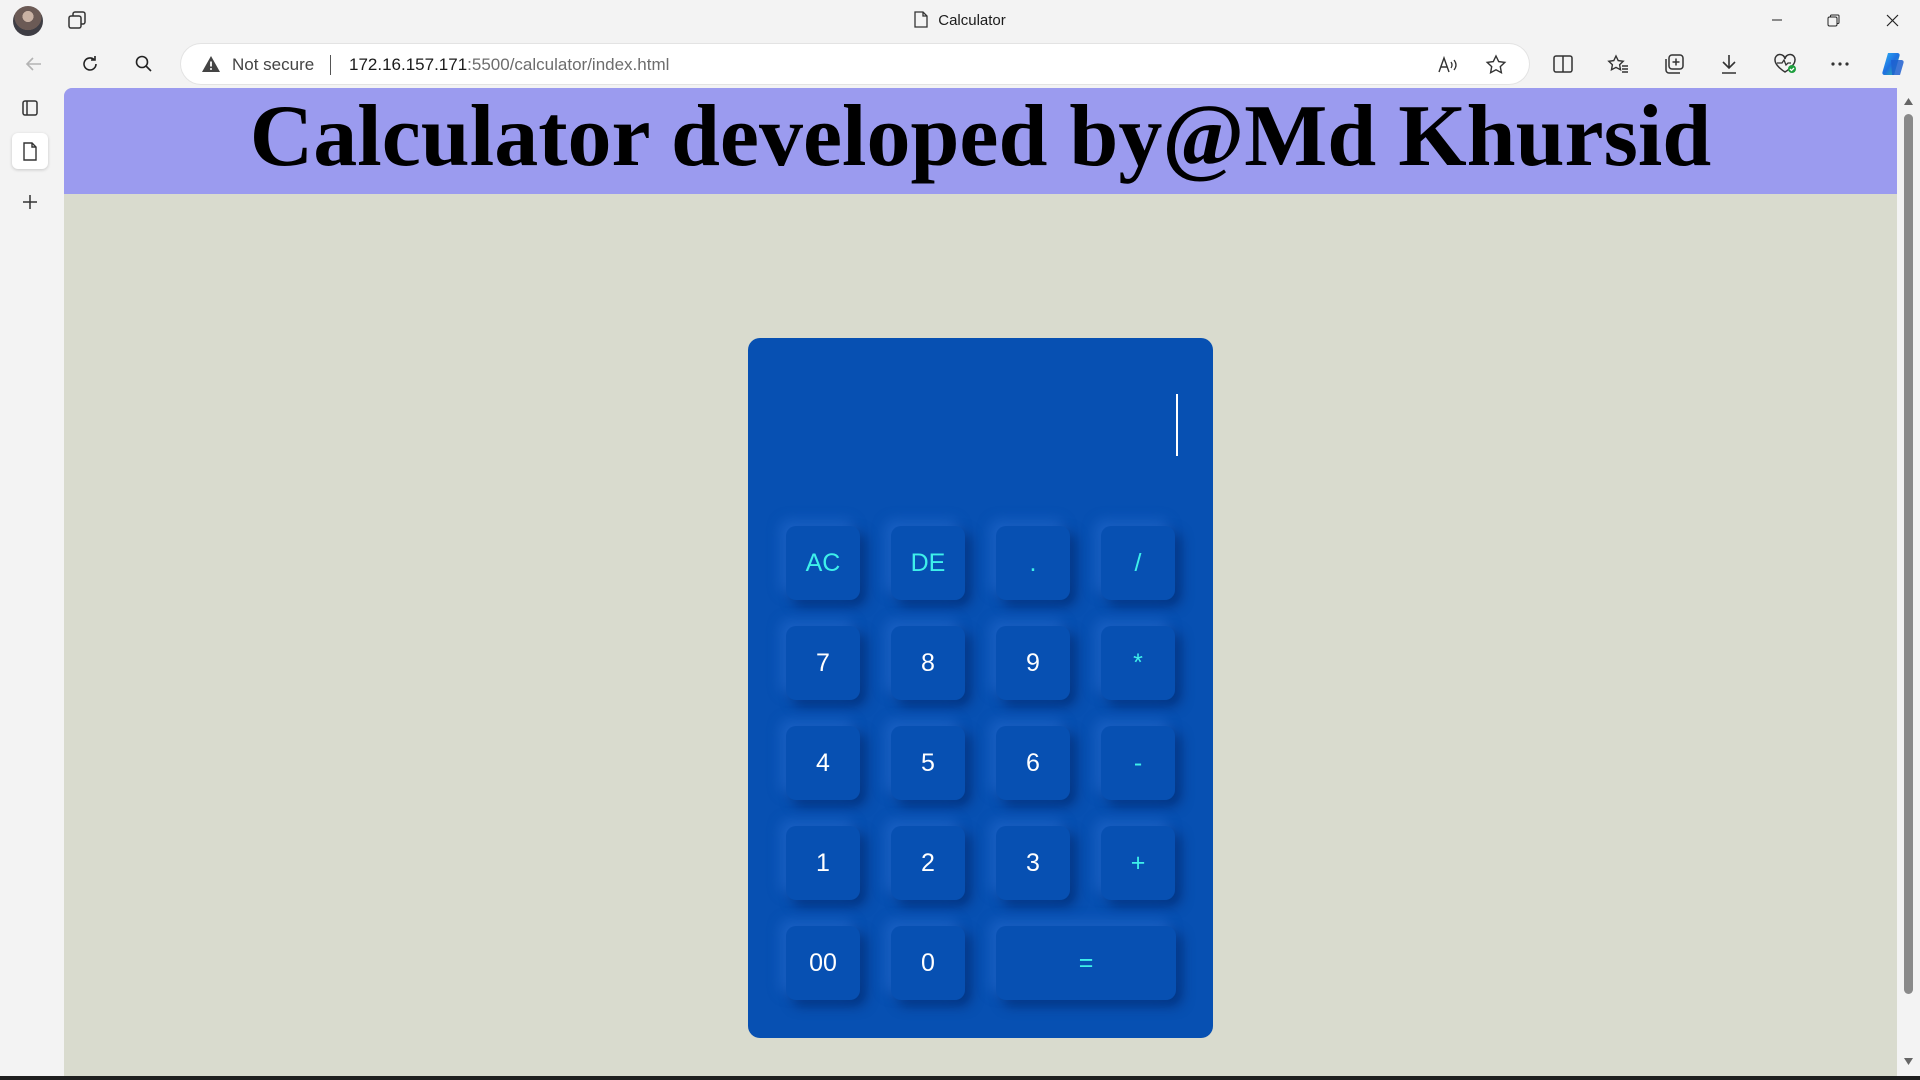 The image size is (1920, 1080). Describe the element at coordinates (928, 963) in the screenshot. I see `key-0: 0` at that location.